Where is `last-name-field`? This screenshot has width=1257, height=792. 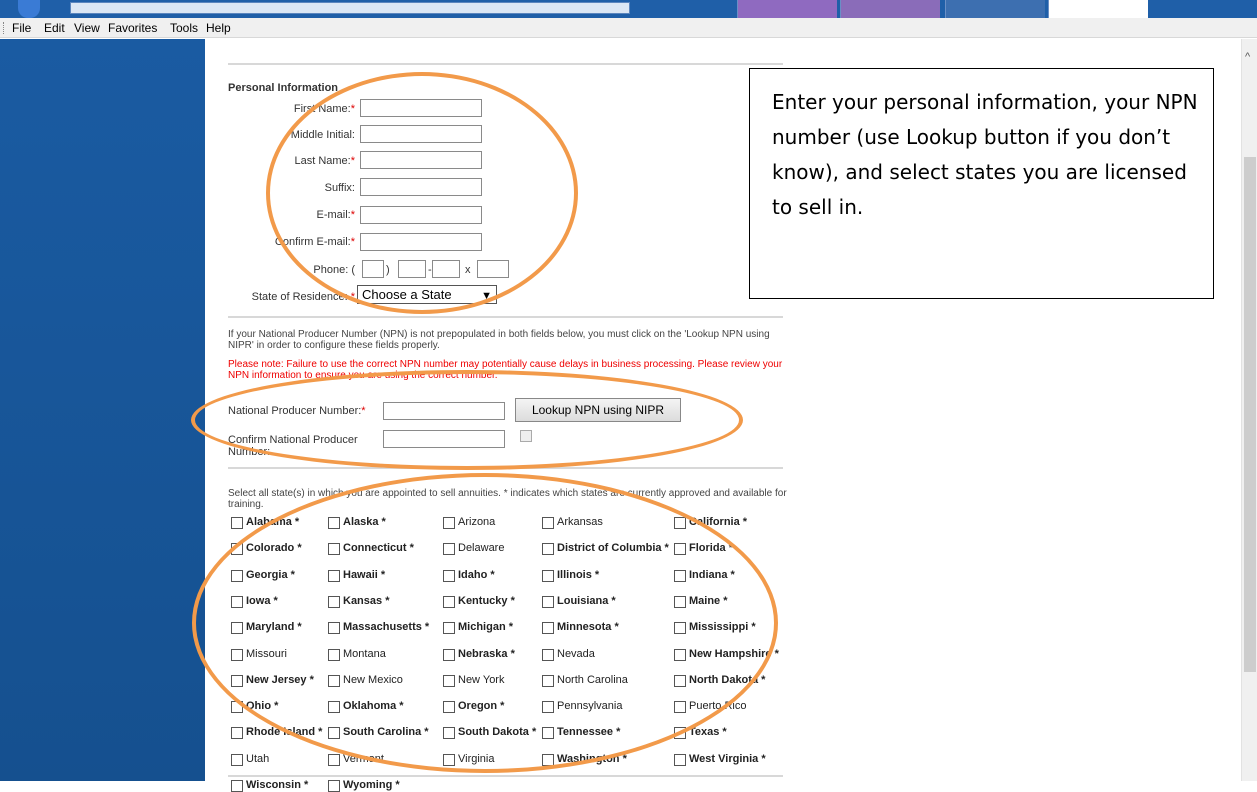 last-name-field is located at coordinates (421, 160).